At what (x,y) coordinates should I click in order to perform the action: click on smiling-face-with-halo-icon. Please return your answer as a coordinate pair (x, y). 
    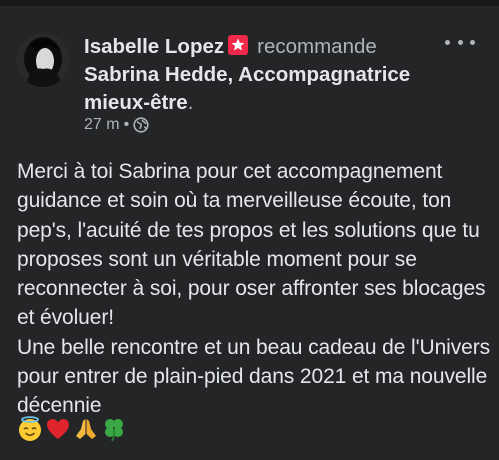
    Looking at the image, I should click on (30, 428).